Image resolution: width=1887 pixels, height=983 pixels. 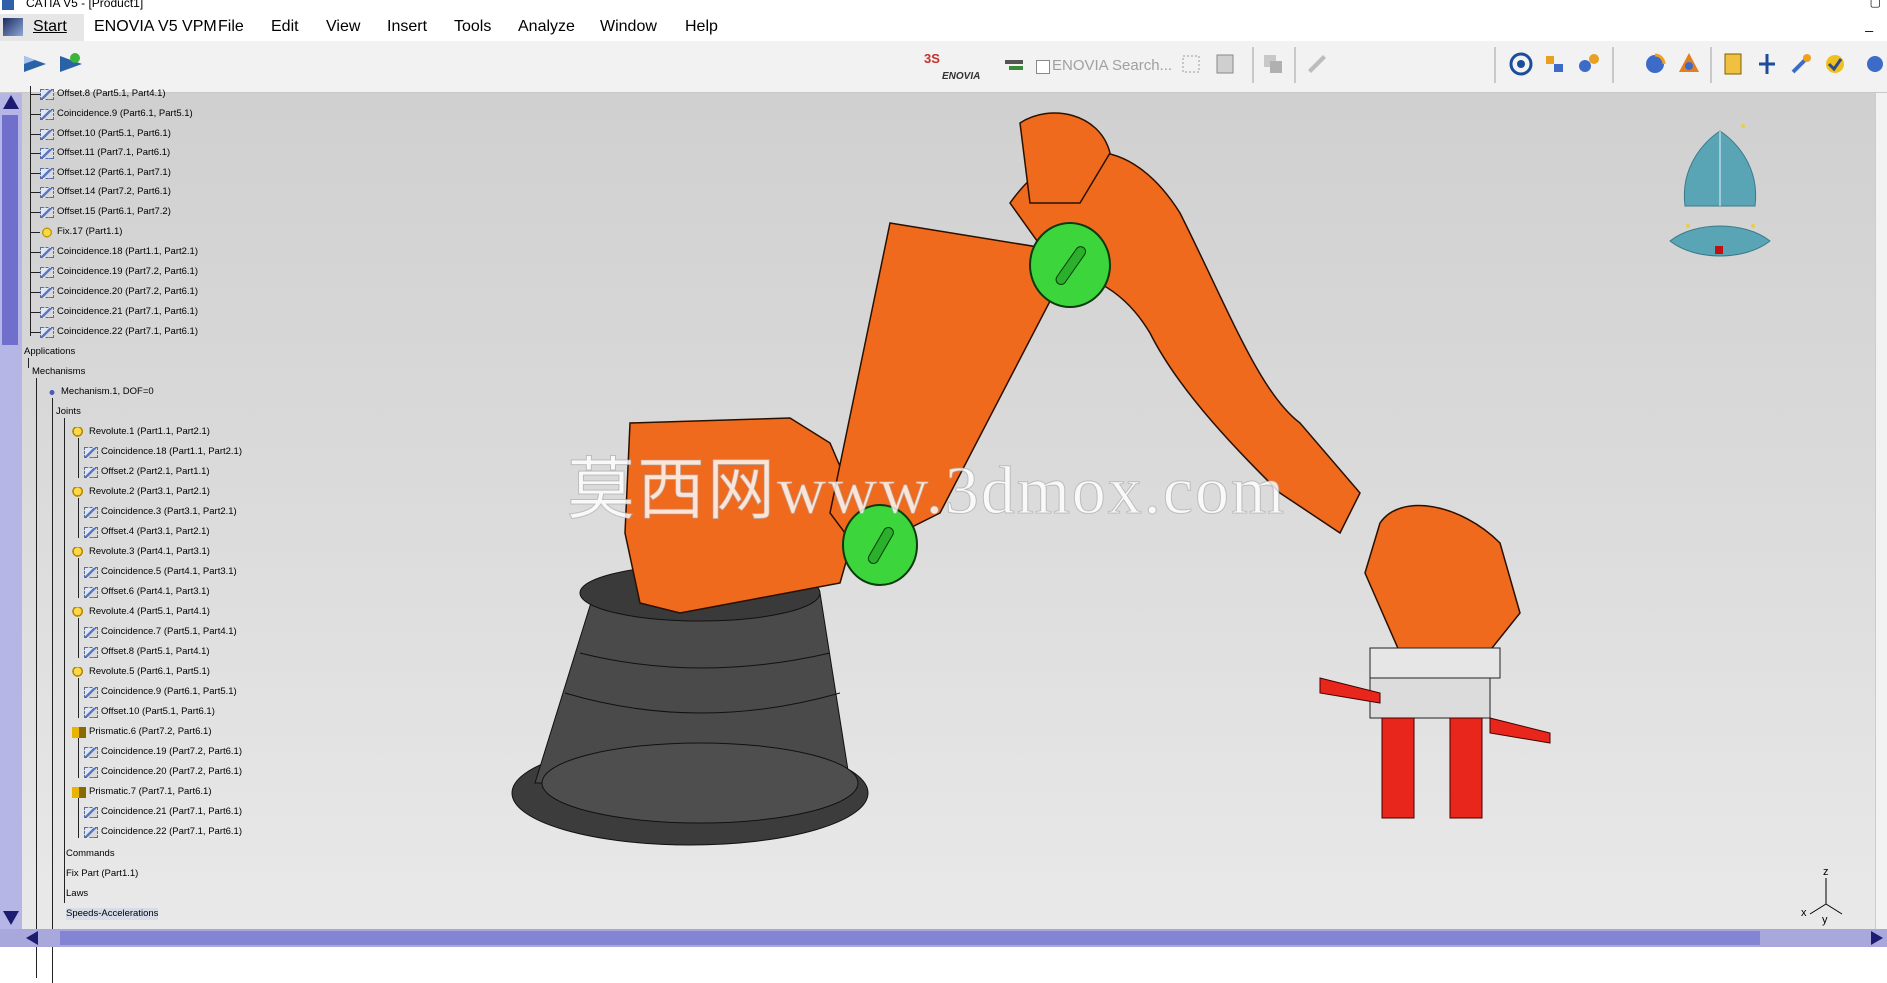 What do you see at coordinates (231, 27) in the screenshot?
I see `menu-file: File` at bounding box center [231, 27].